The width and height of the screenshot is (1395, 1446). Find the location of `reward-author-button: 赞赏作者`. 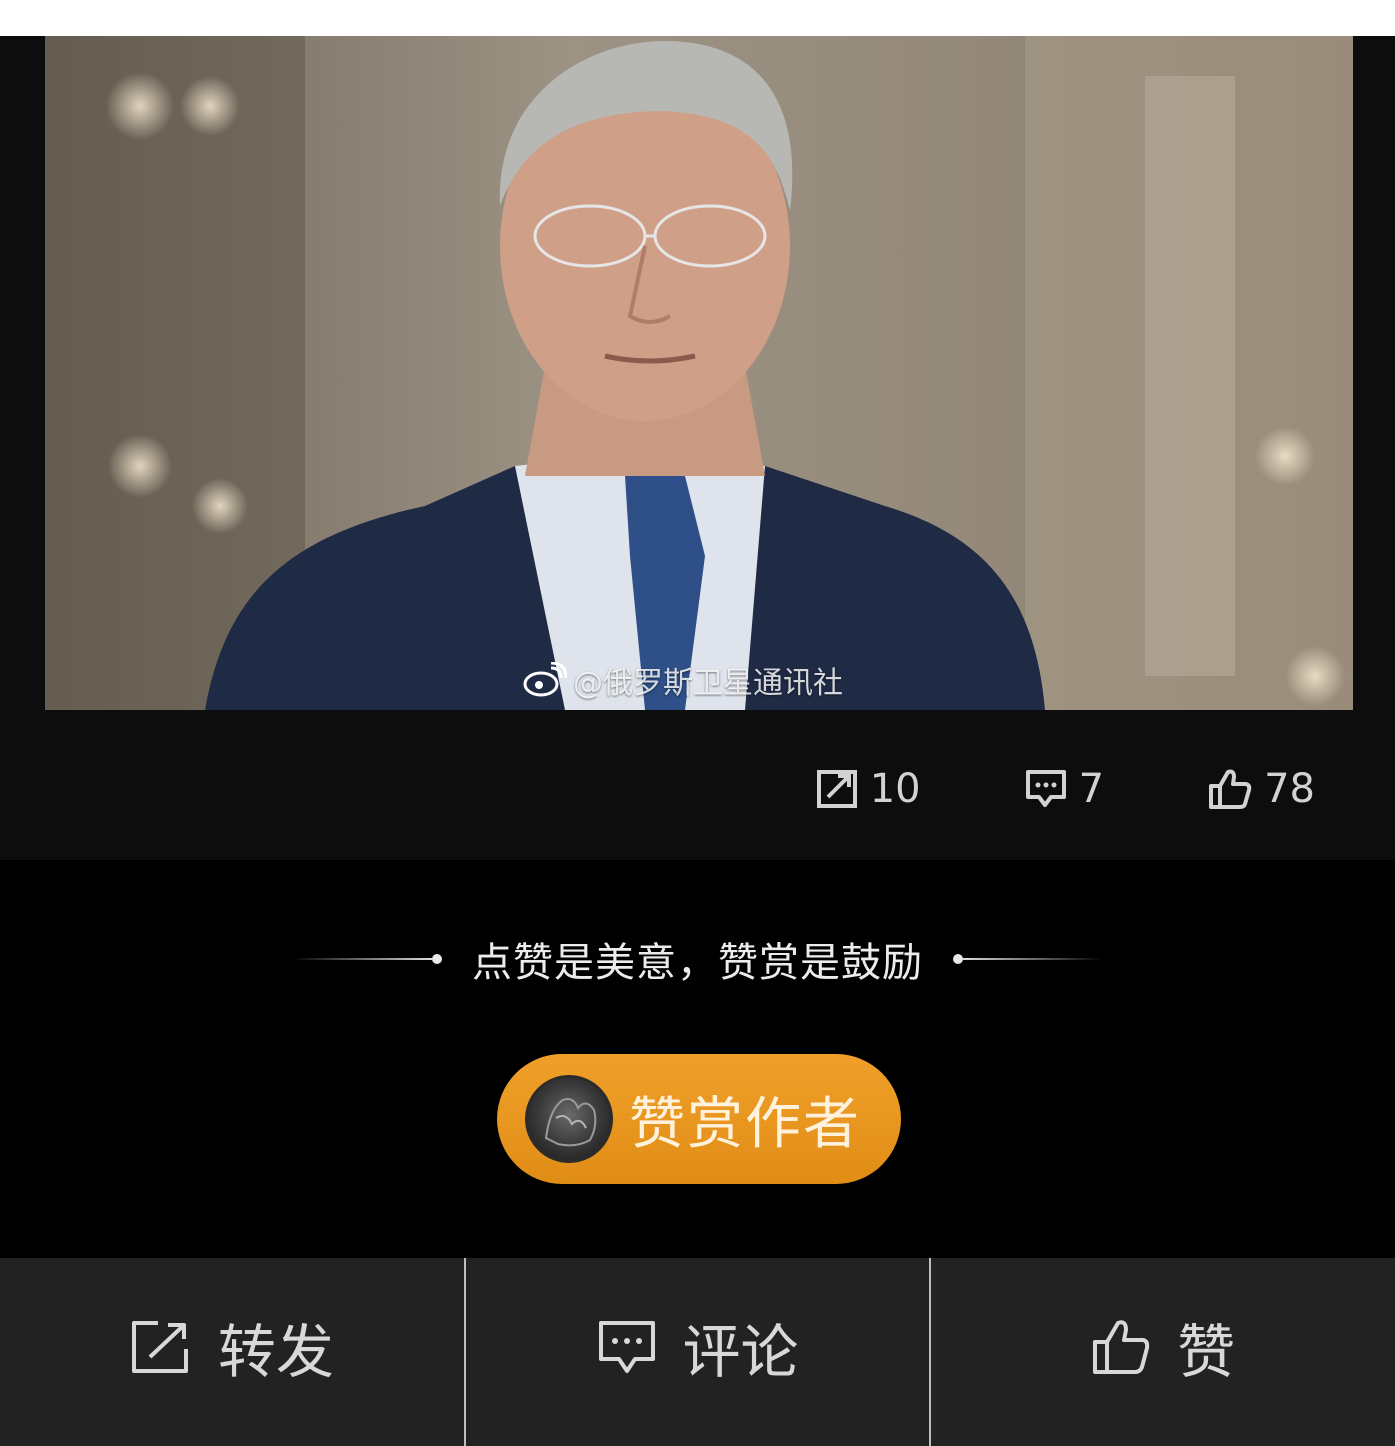

reward-author-button: 赞赏作者 is located at coordinates (699, 1119).